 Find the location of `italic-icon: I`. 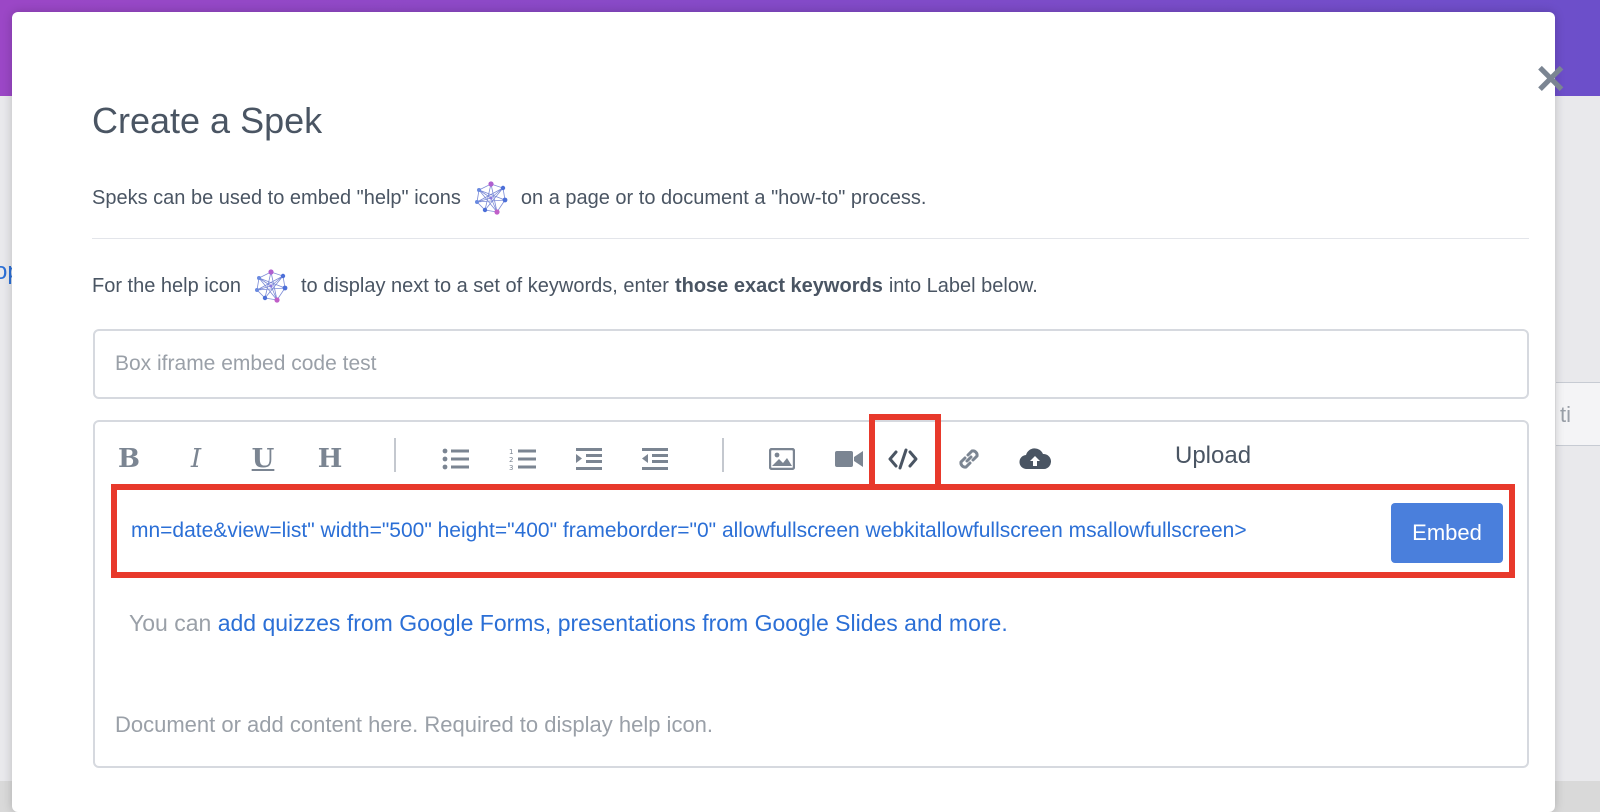

italic-icon: I is located at coordinates (196, 459).